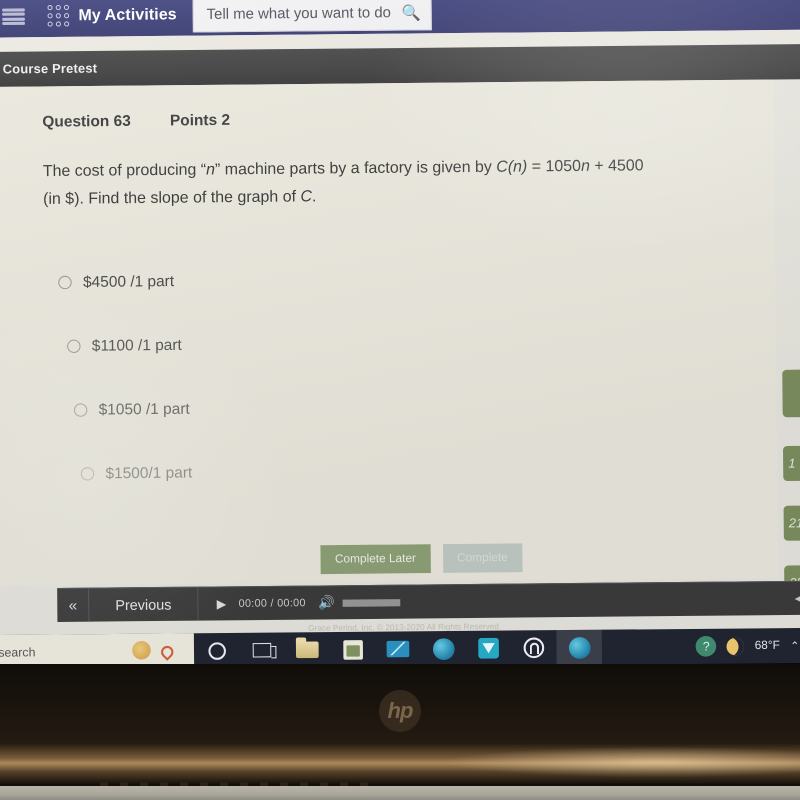 The height and width of the screenshot is (800, 800). Describe the element at coordinates (411, 13) in the screenshot. I see `search-icon: 🔍` at that location.